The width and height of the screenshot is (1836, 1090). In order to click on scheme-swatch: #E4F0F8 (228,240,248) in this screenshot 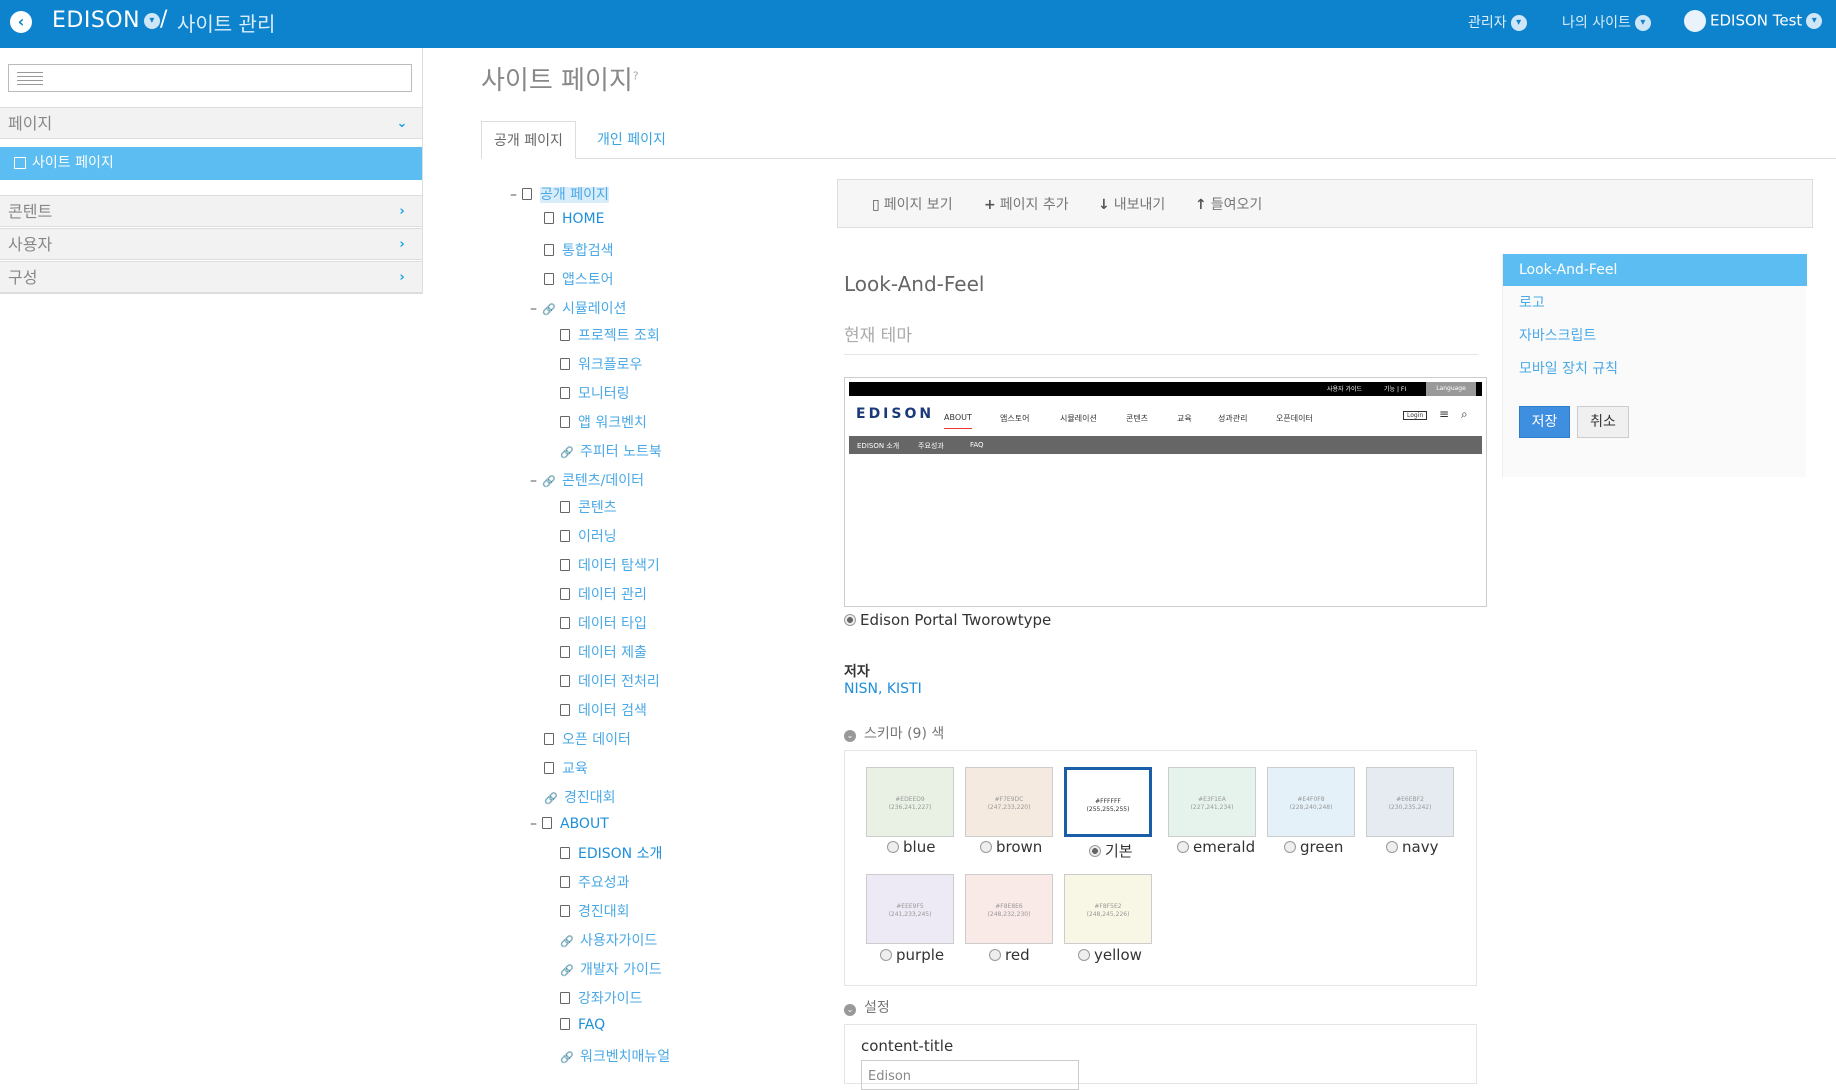, I will do `click(1311, 802)`.